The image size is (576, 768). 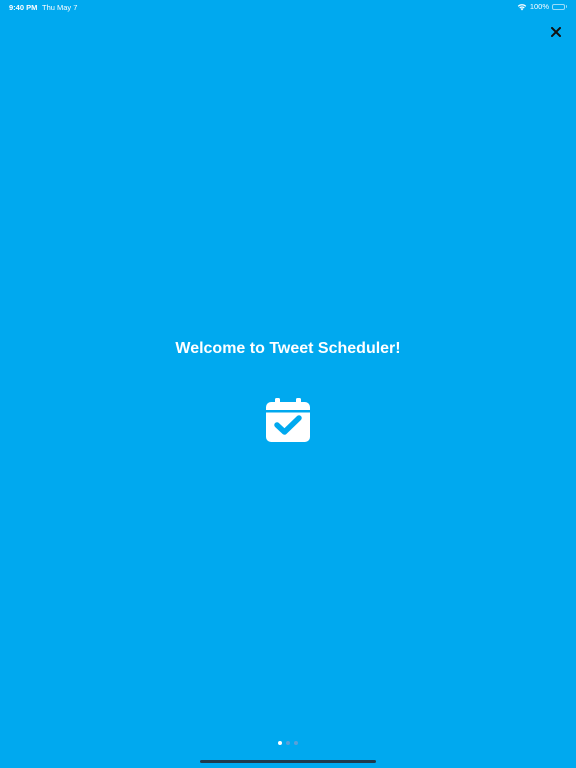 I want to click on wifi-icon, so click(x=522, y=7).